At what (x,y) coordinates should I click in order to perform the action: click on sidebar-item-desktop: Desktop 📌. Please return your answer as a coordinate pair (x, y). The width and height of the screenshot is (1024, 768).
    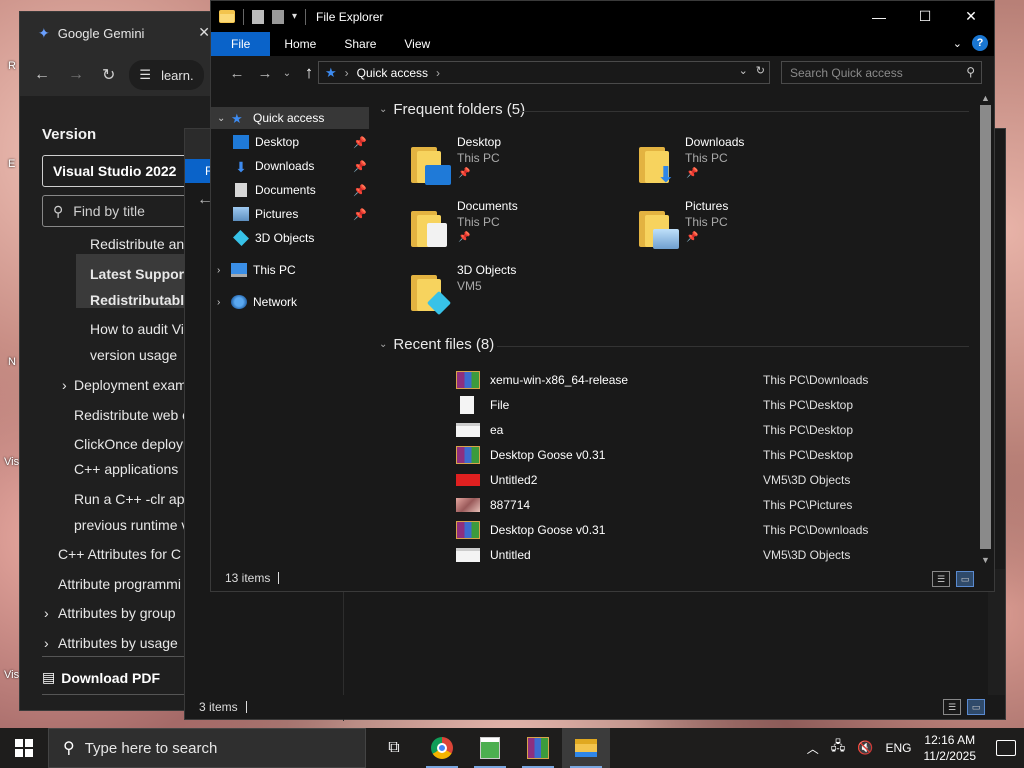
    Looking at the image, I should click on (290, 142).